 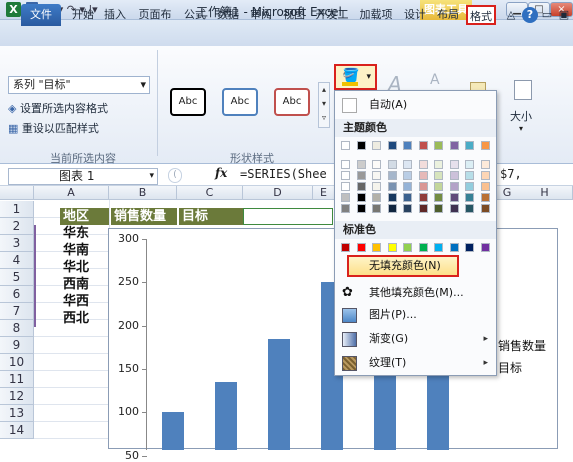 I want to click on row-header: 12, so click(x=17, y=396).